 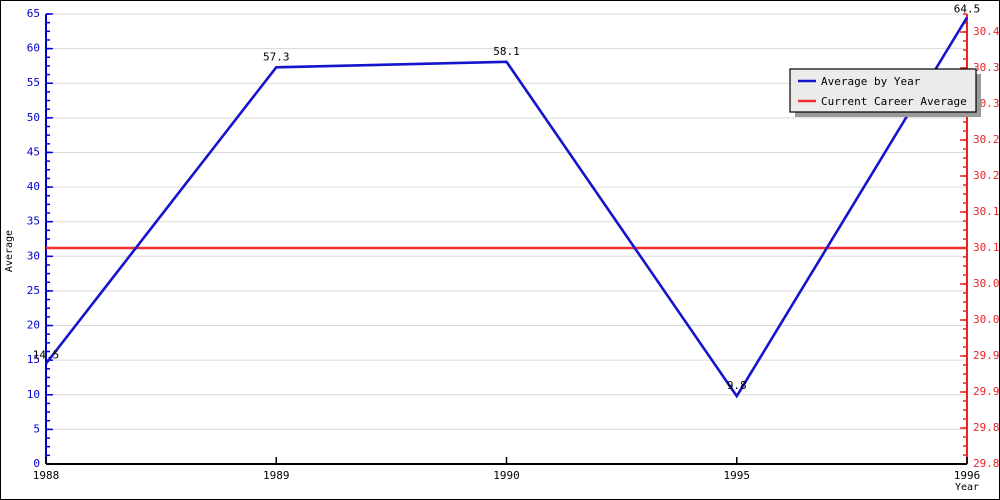 What do you see at coordinates (36, 428) in the screenshot?
I see `left-axis-tick-label: 5` at bounding box center [36, 428].